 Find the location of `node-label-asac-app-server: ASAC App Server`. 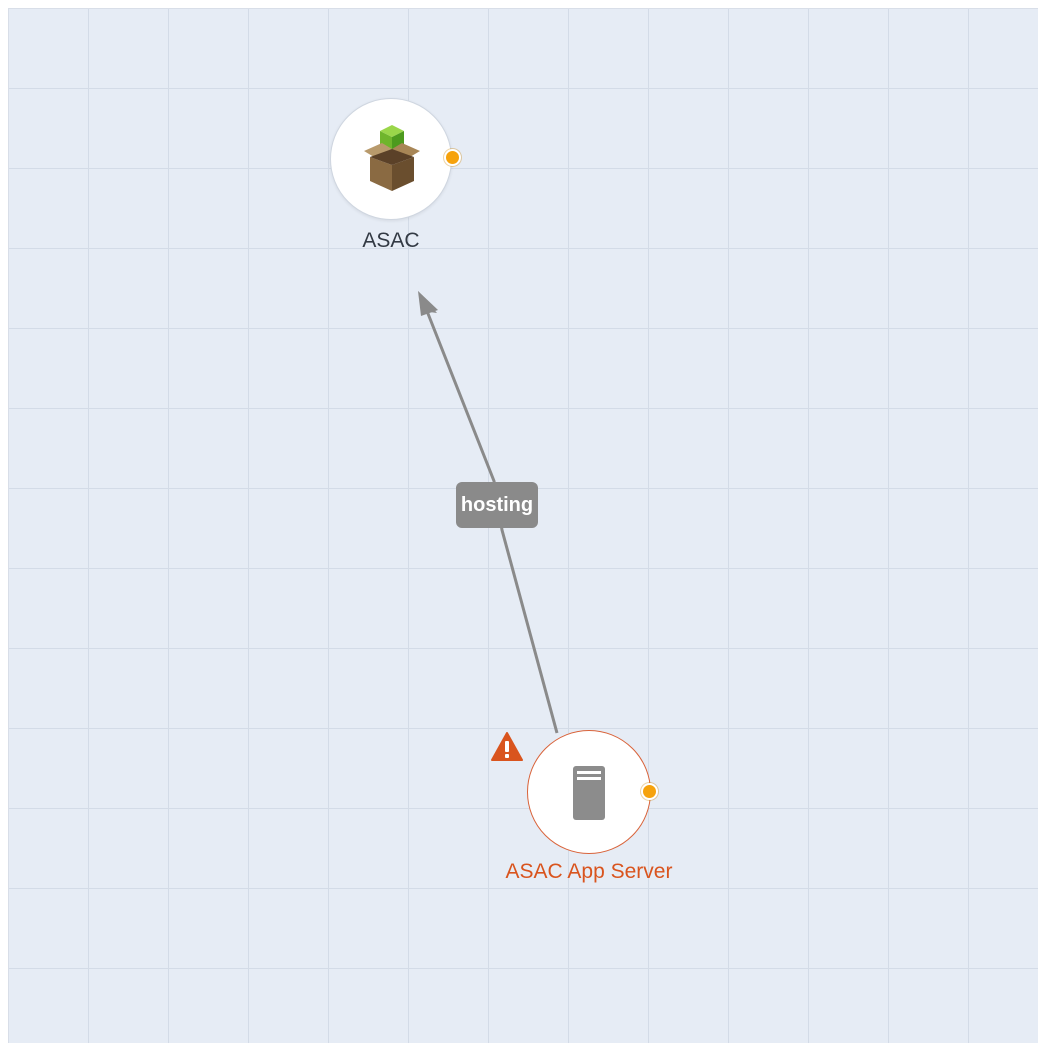

node-label-asac-app-server: ASAC App Server is located at coordinates (589, 871).